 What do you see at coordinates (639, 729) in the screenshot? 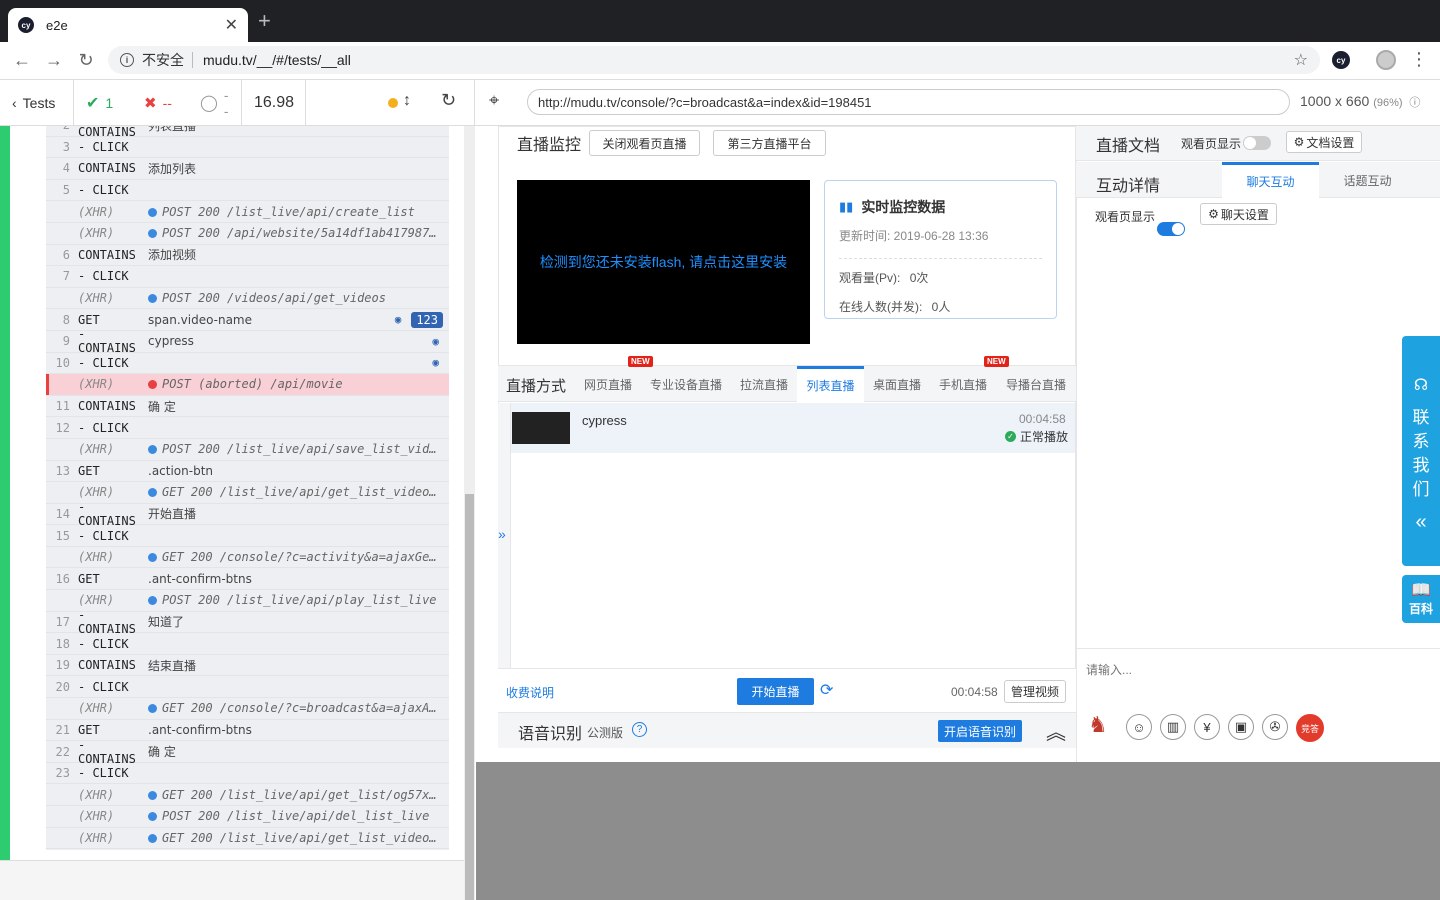
I see `help-icon: ?` at bounding box center [639, 729].